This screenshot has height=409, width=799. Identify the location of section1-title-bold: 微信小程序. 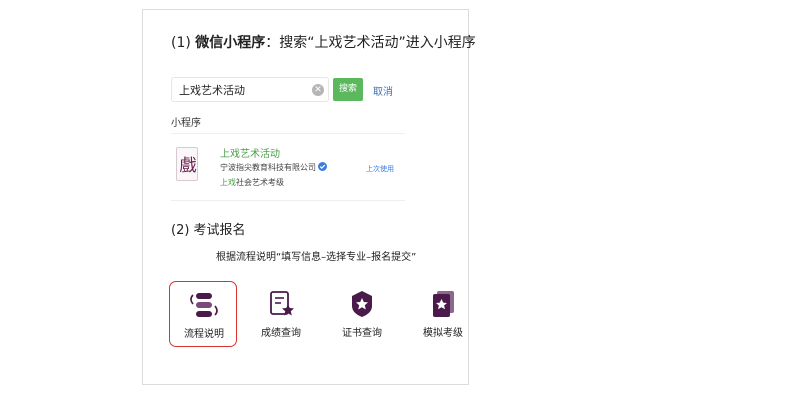
(230, 43).